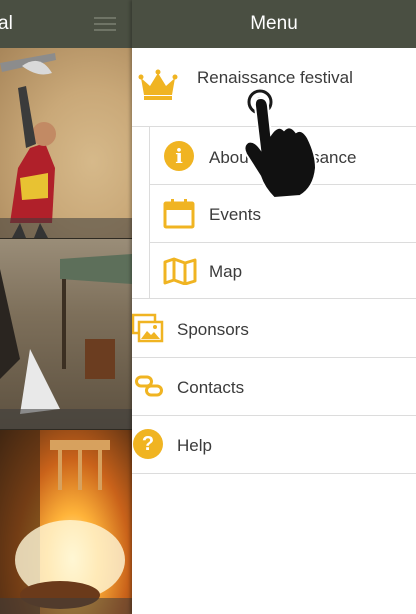 Image resolution: width=416 pixels, height=614 pixels. Describe the element at coordinates (180, 271) in the screenshot. I see `map-icon` at that location.